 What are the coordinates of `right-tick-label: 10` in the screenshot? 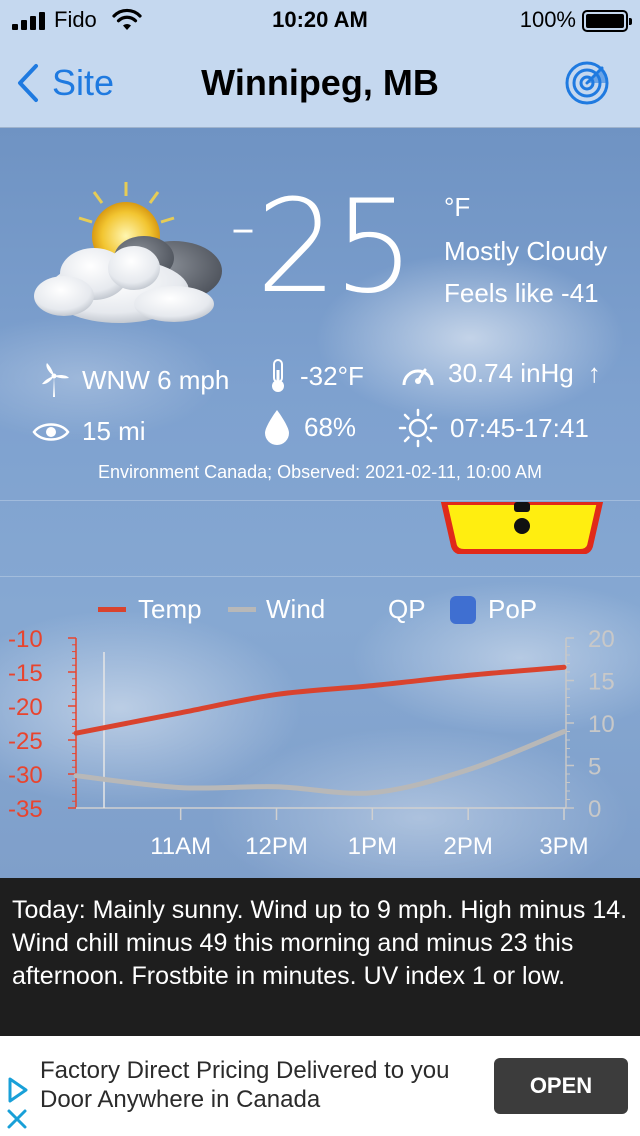 It's located at (601, 724).